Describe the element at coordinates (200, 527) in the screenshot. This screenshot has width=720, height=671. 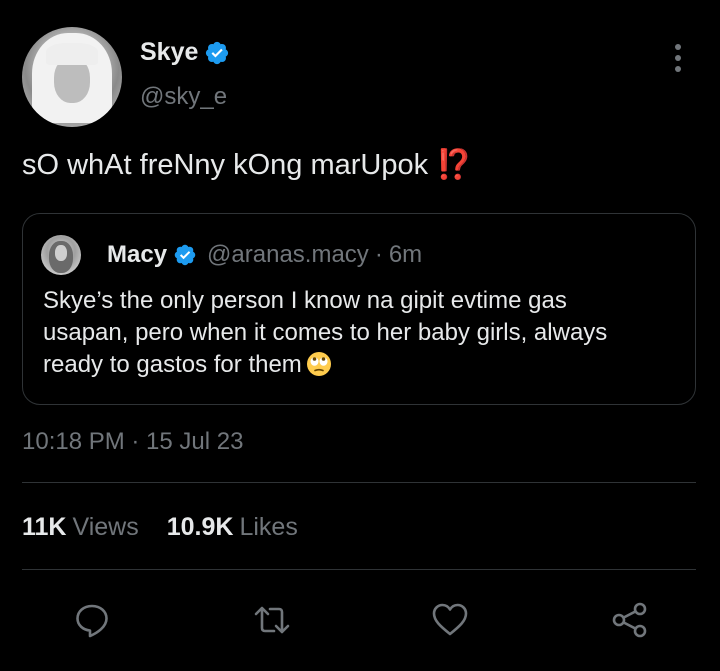
I see `likes-count: 10.9K` at that location.